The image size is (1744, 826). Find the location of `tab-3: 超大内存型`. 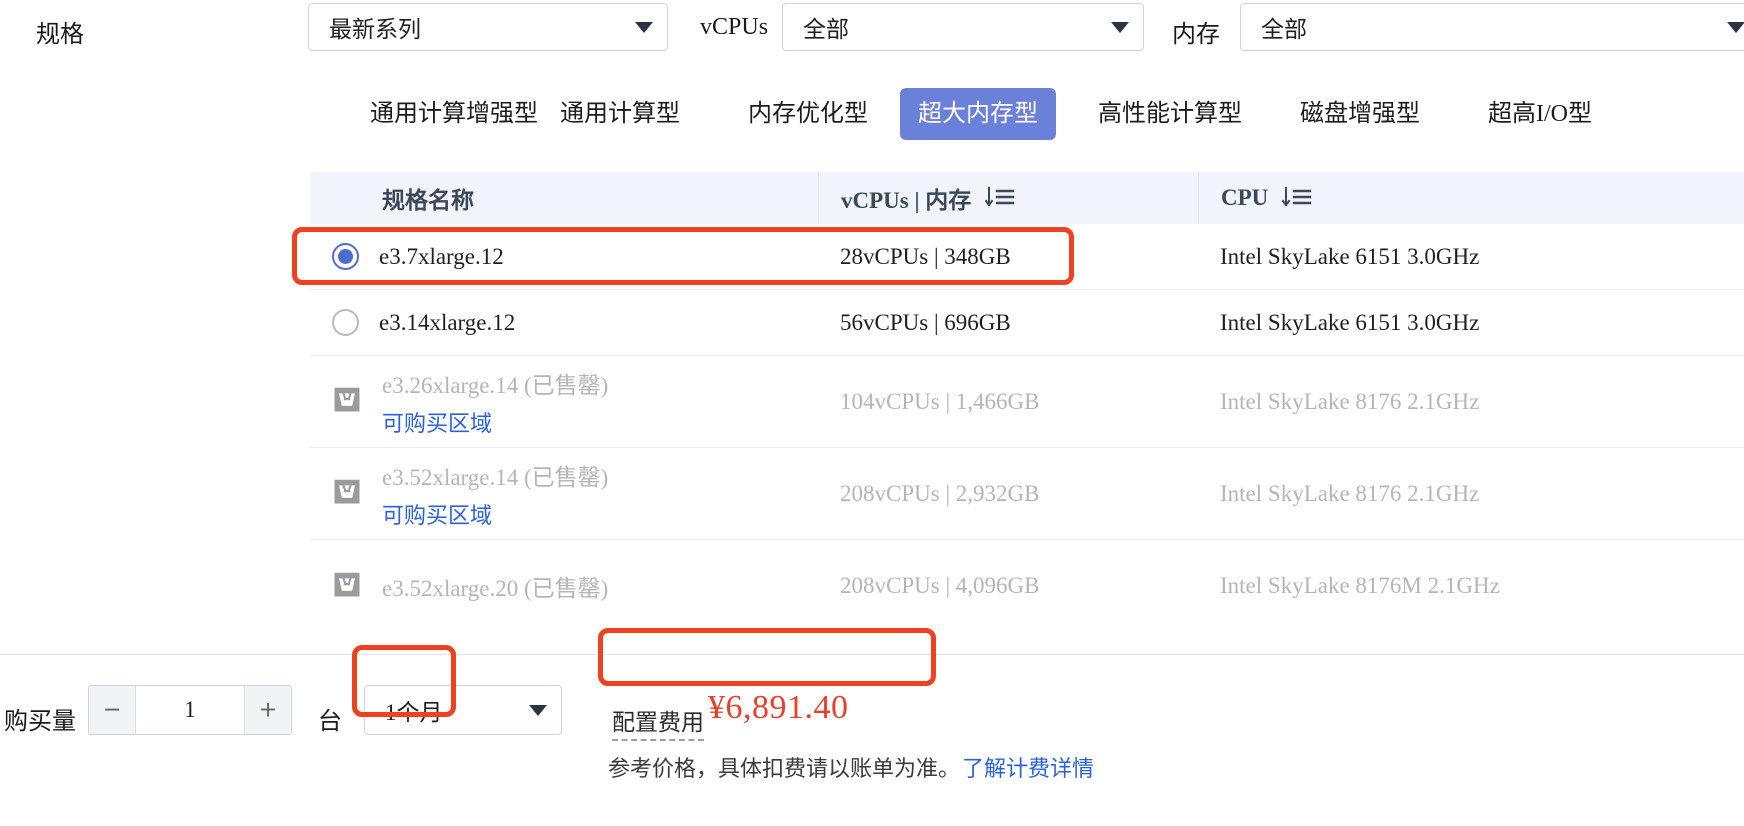

tab-3: 超大内存型 is located at coordinates (978, 114).